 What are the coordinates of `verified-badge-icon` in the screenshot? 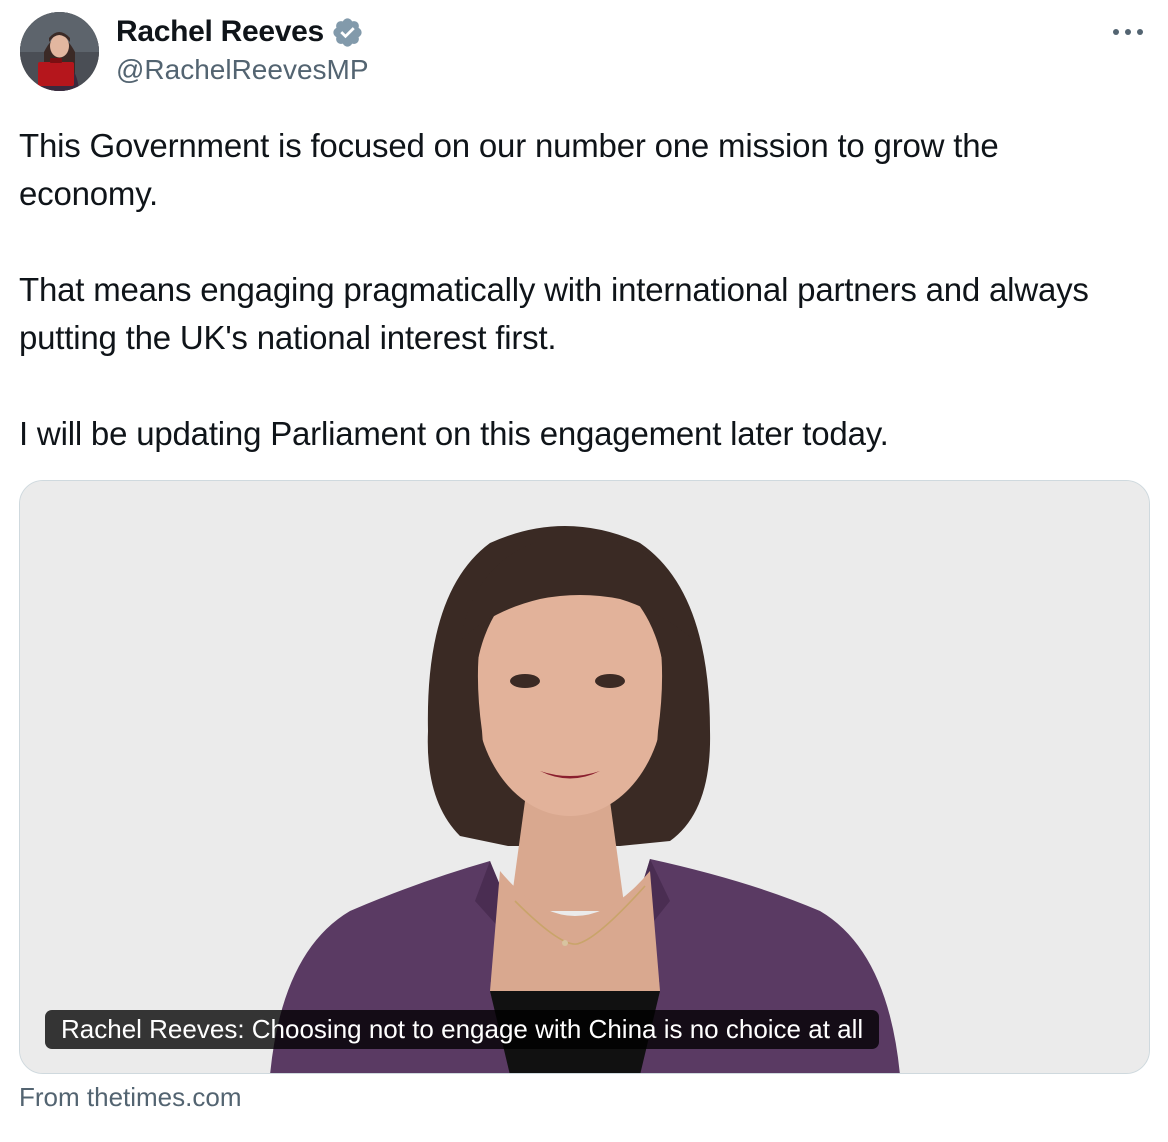 It's located at (347, 32).